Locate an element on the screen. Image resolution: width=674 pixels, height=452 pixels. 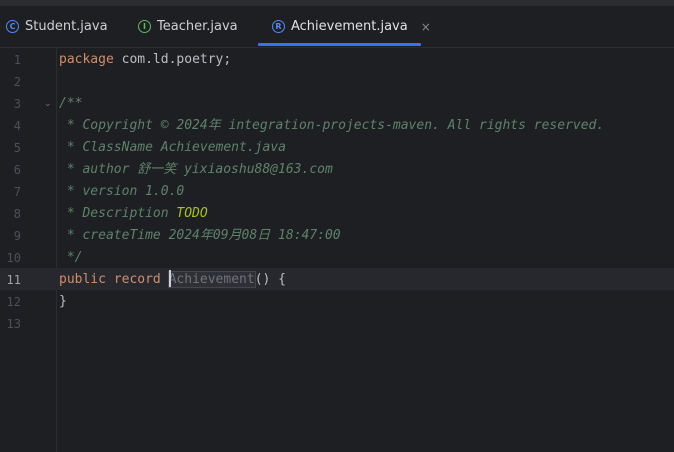
line-number-current: 11 is located at coordinates (13, 280).